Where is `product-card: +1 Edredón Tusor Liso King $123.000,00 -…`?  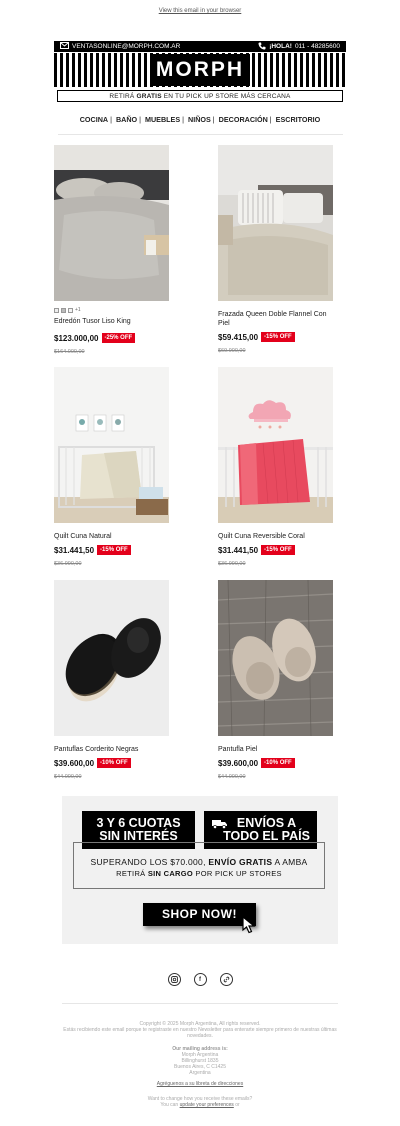 product-card: +1 Edredón Tusor Liso King $123.000,00 -… is located at coordinates (111, 250).